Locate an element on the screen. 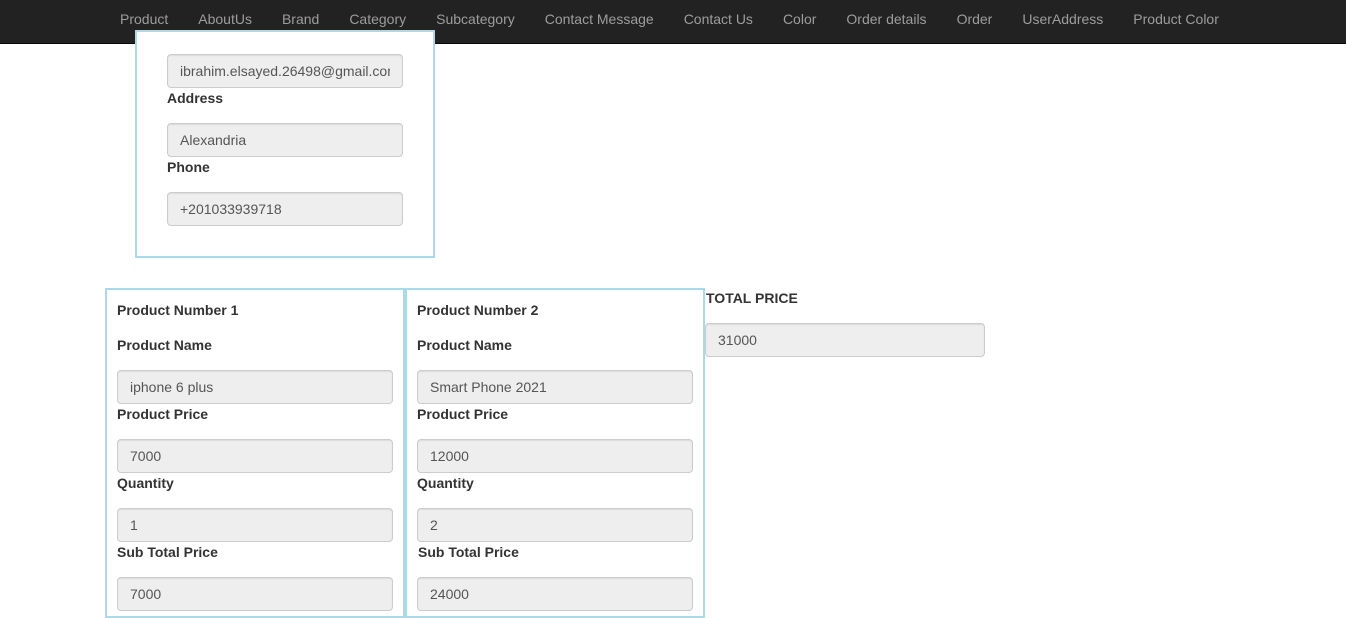 This screenshot has height=618, width=1346. product-2-price-label: Product Price is located at coordinates (463, 414).